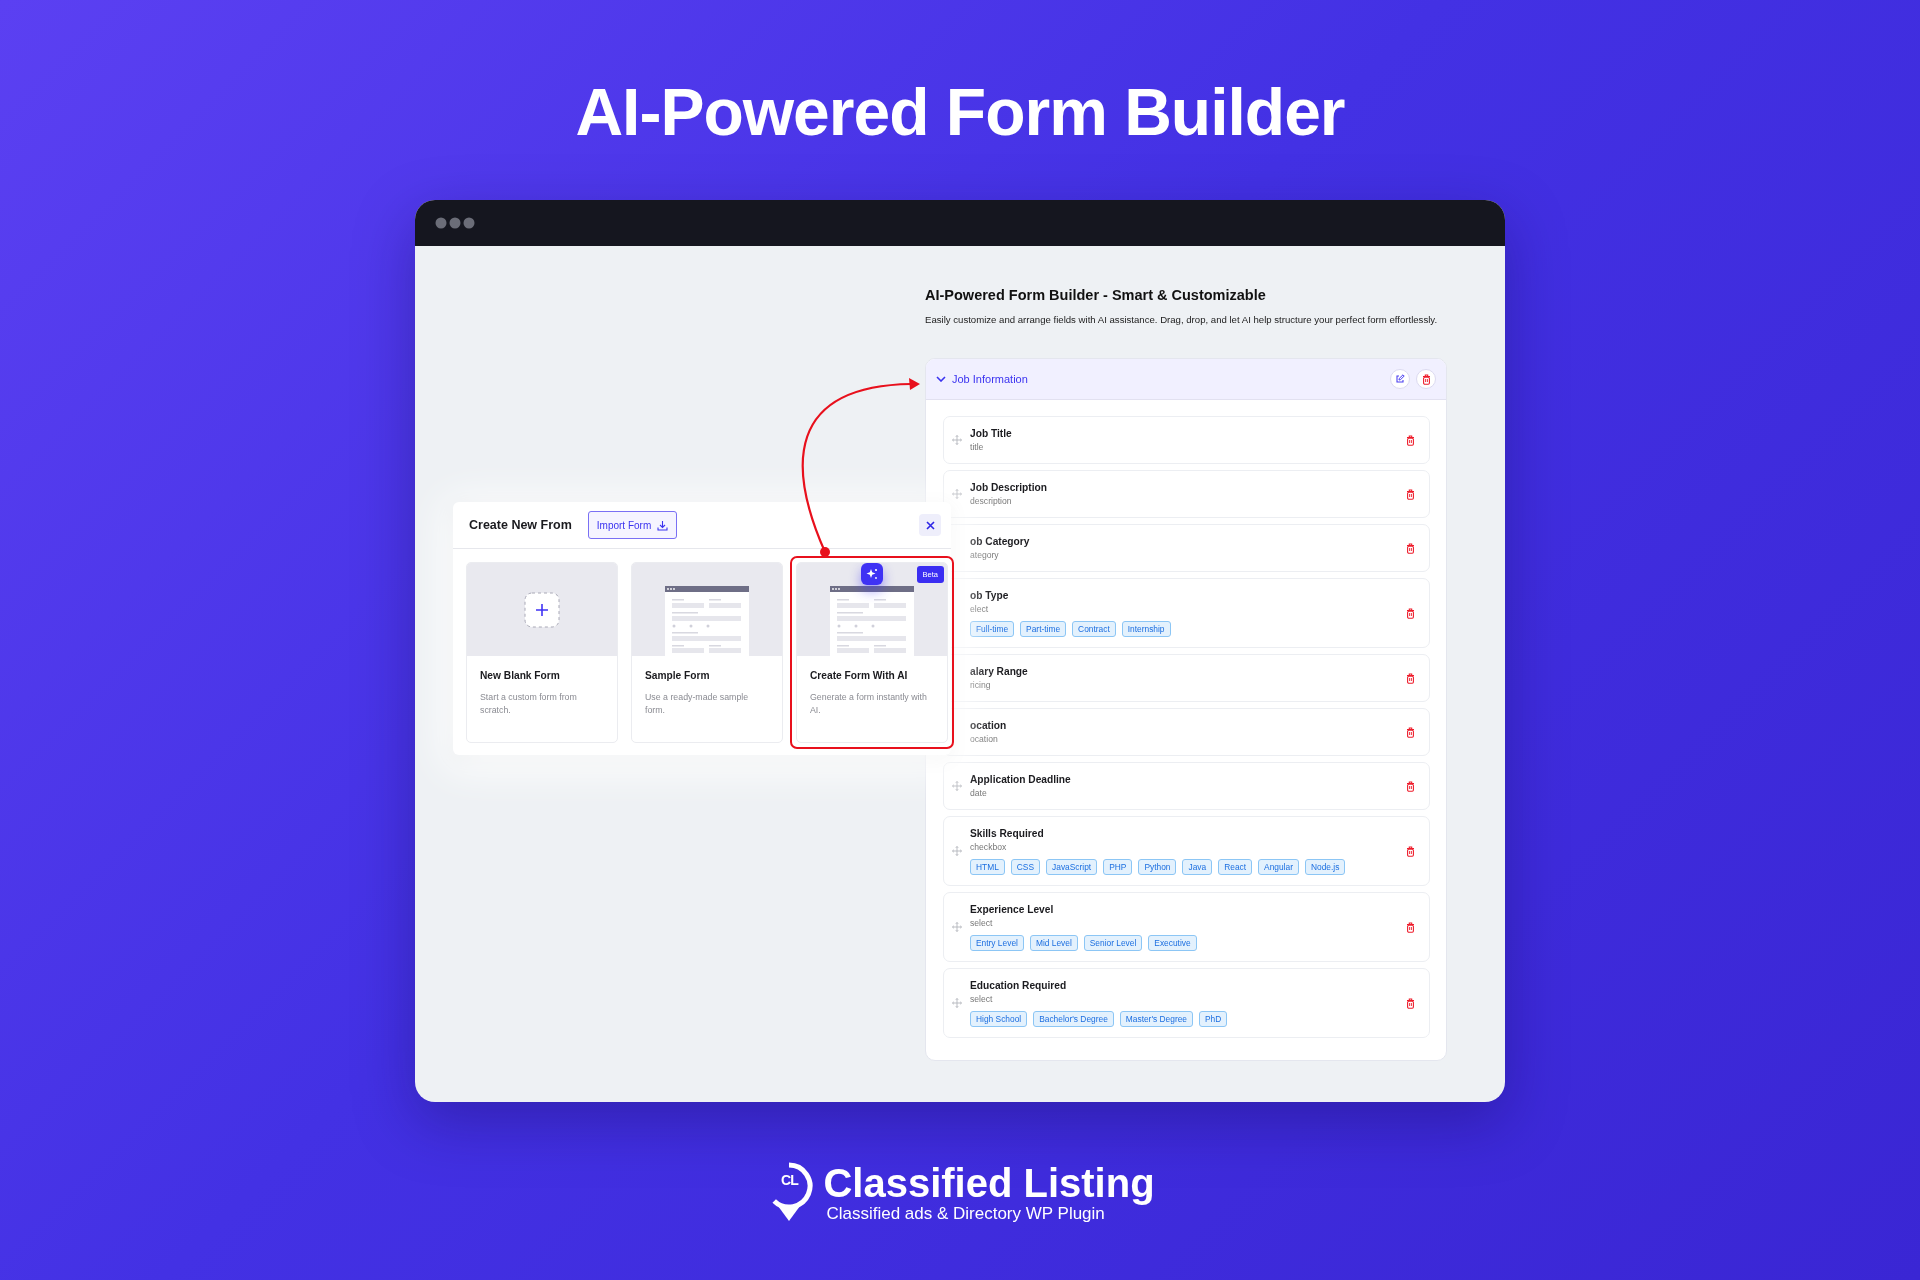 The image size is (1920, 1280). I want to click on field-label: Experience Level, so click(1012, 909).